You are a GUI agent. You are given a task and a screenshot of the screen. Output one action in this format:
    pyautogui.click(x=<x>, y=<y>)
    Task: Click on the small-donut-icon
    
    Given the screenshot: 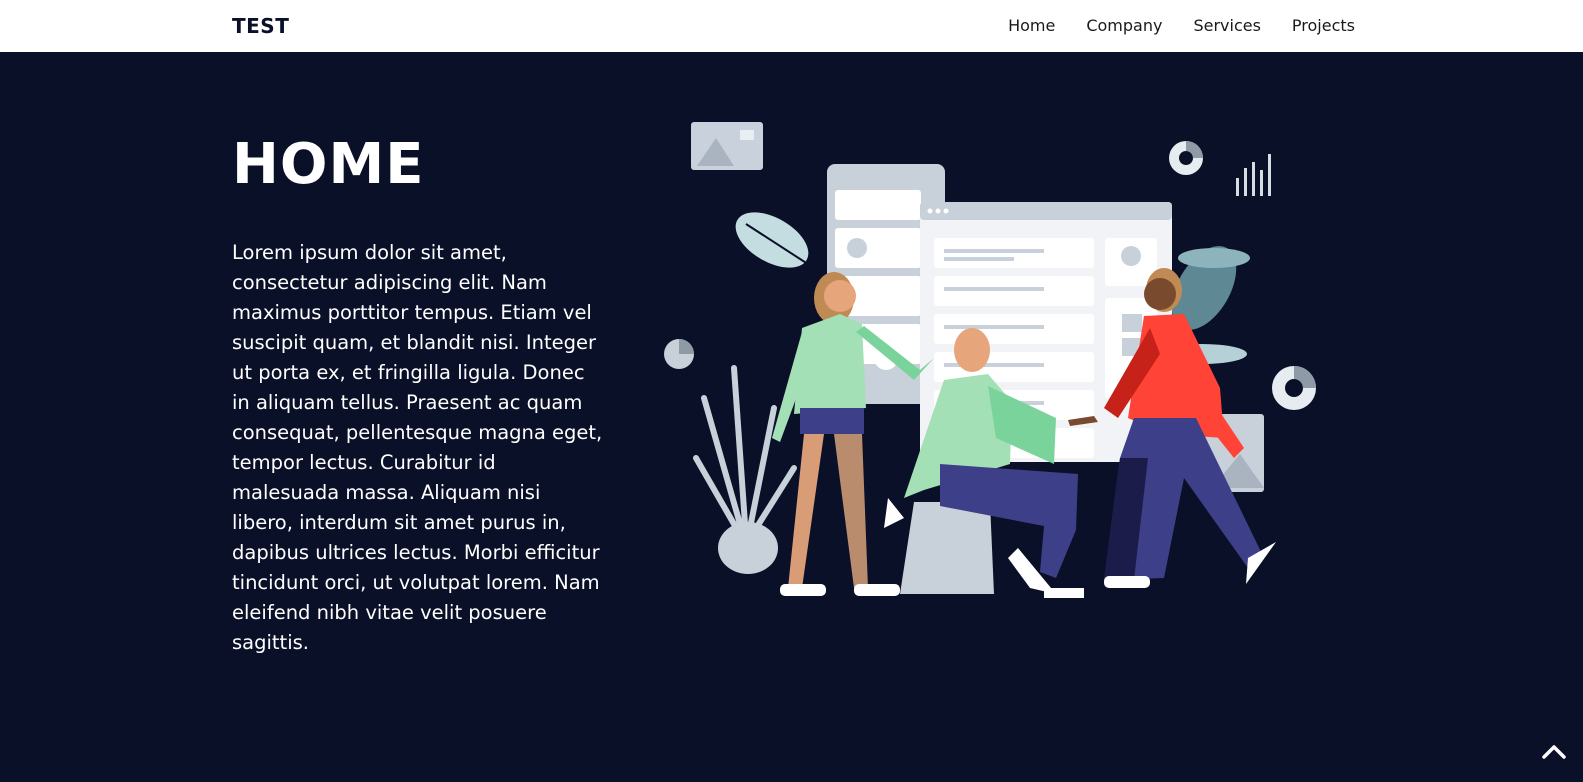 What is the action you would take?
    pyautogui.click(x=679, y=354)
    